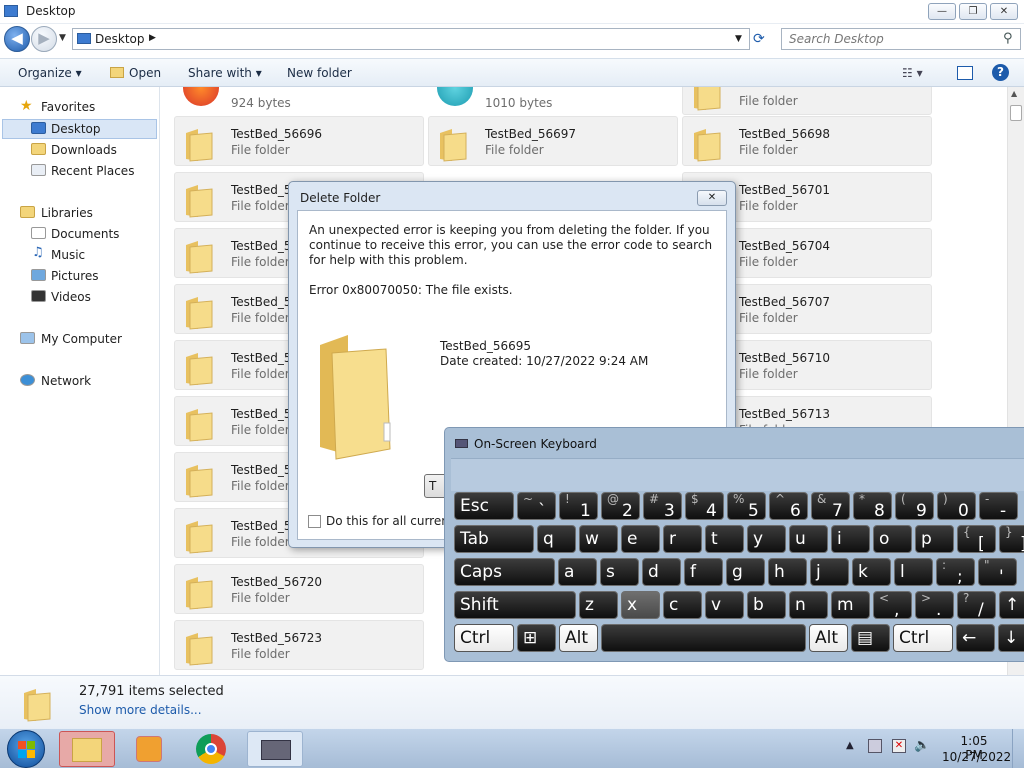 Image resolution: width=1024 pixels, height=768 pixels. I want to click on volume-icon: 🔈, so click(922, 745).